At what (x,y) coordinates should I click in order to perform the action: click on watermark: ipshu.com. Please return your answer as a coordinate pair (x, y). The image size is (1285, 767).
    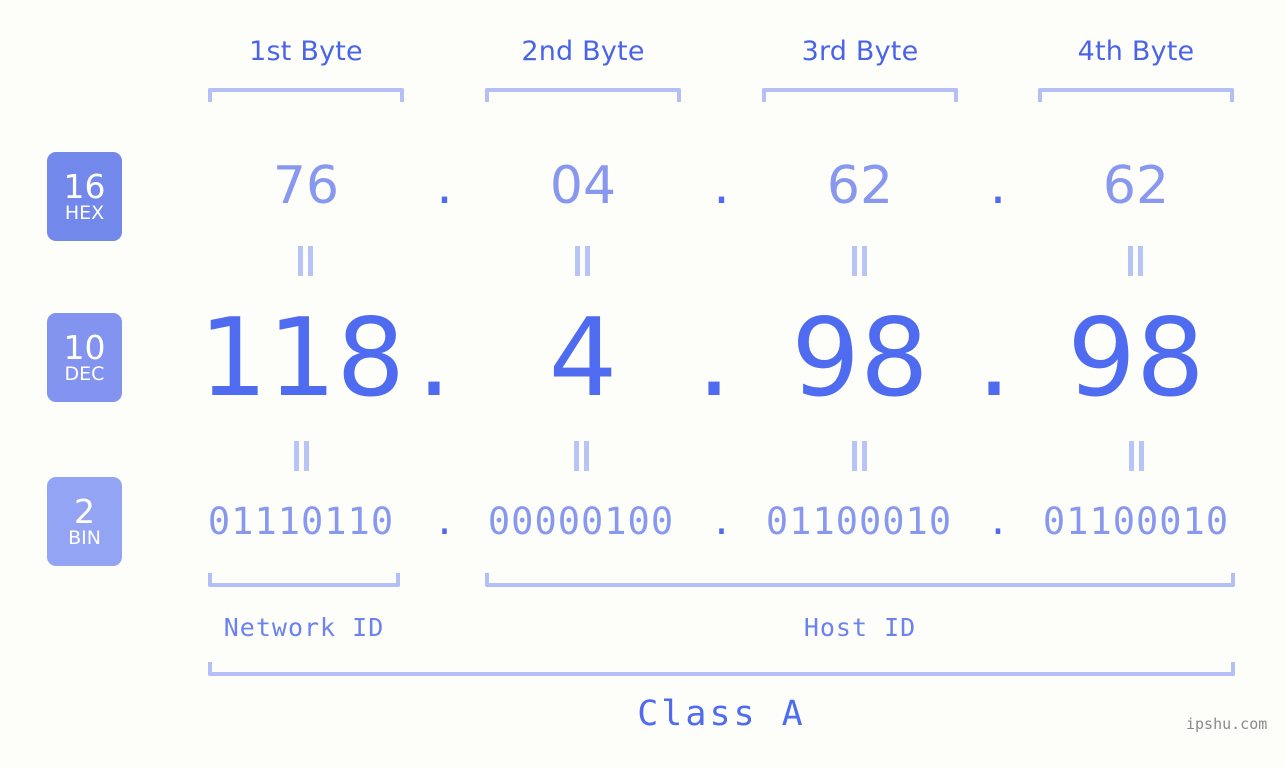
    Looking at the image, I should click on (1227, 724).